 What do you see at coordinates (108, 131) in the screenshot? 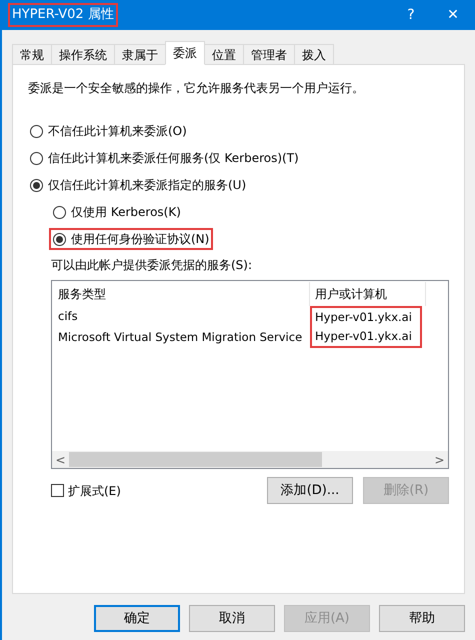
I see `radio-option: 不信任此计算机来委派(O)` at bounding box center [108, 131].